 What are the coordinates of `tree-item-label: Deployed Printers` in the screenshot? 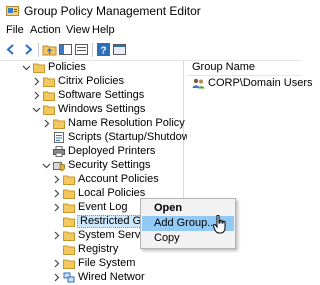 It's located at (112, 151).